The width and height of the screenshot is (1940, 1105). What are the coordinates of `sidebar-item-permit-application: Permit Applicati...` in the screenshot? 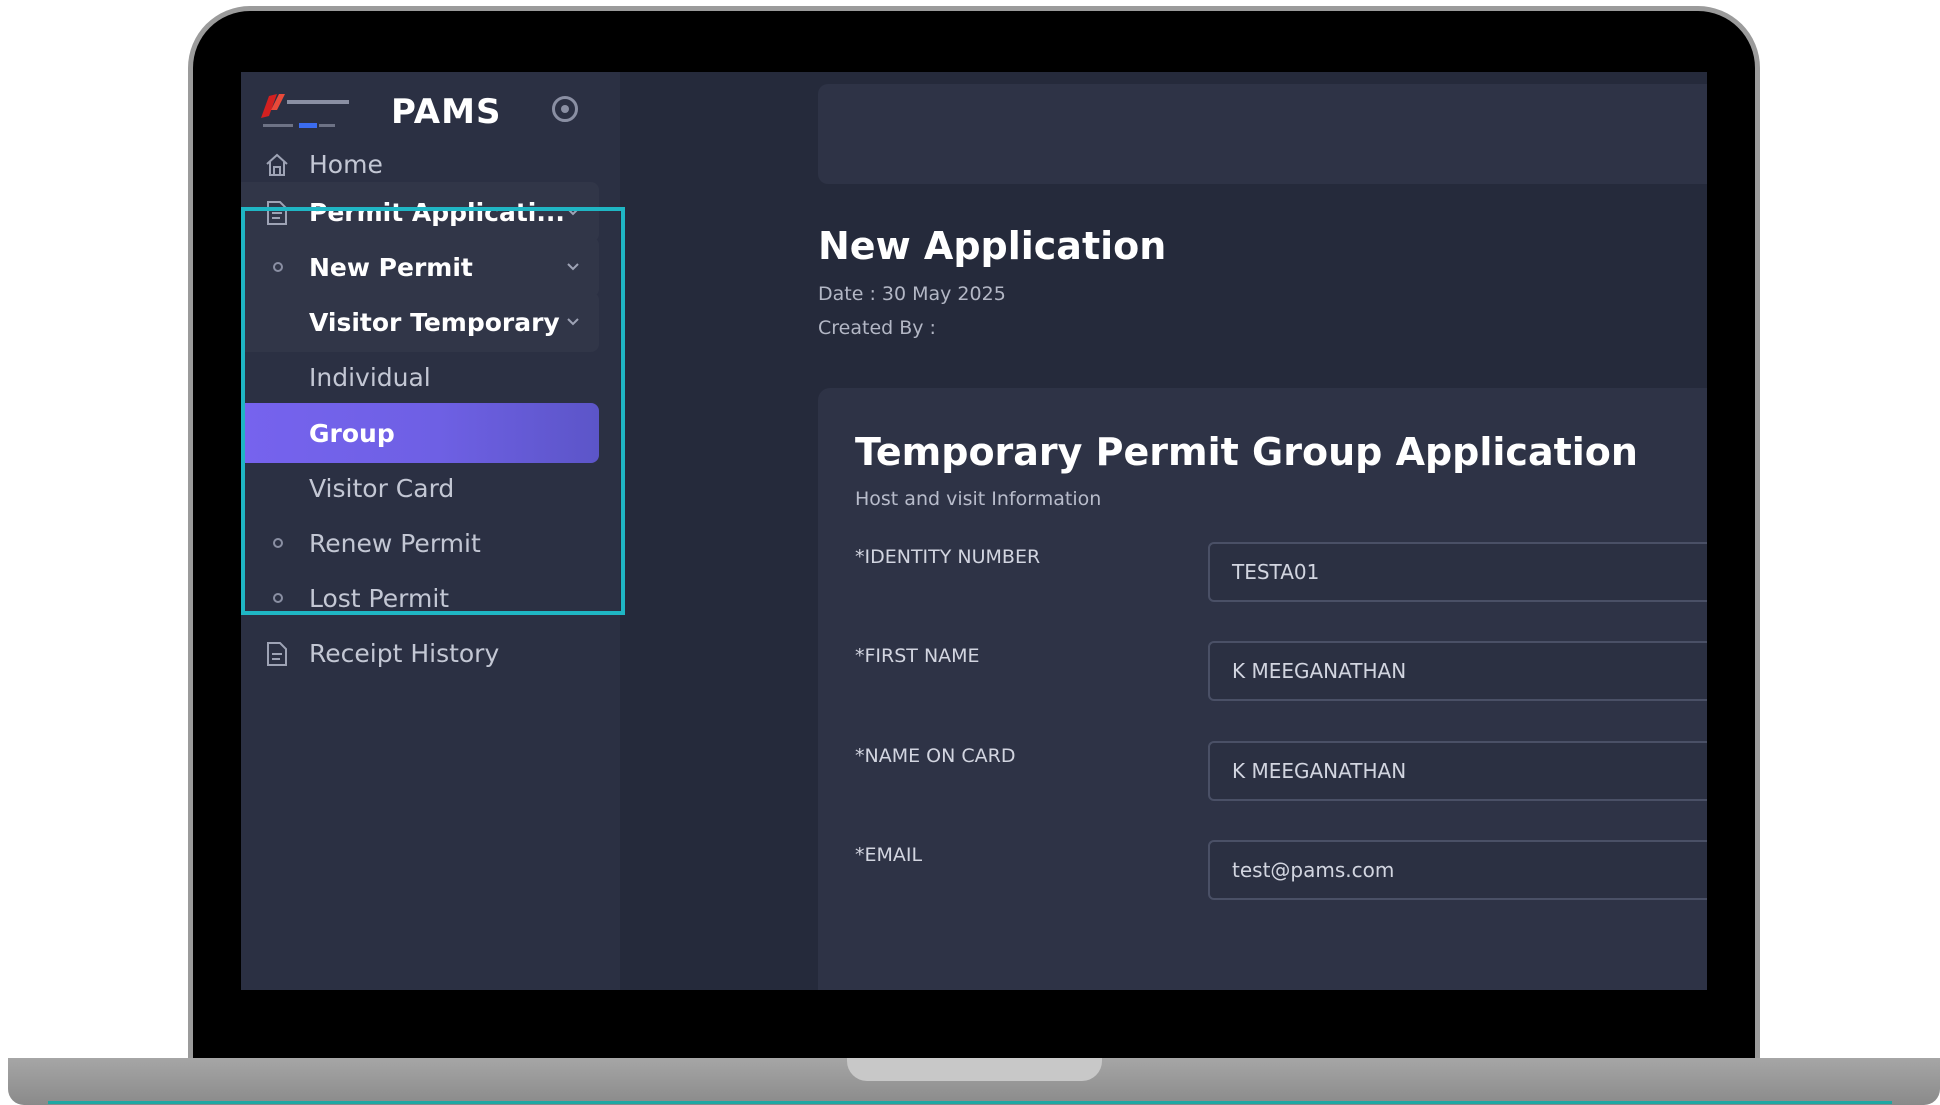 It's located at (420, 212).